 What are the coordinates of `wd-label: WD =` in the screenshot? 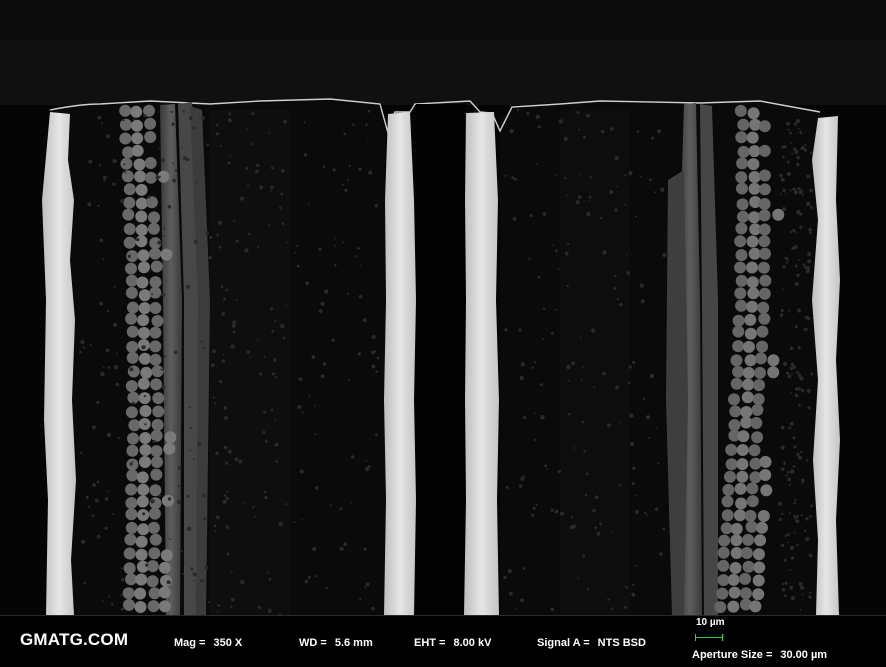 It's located at (313, 643).